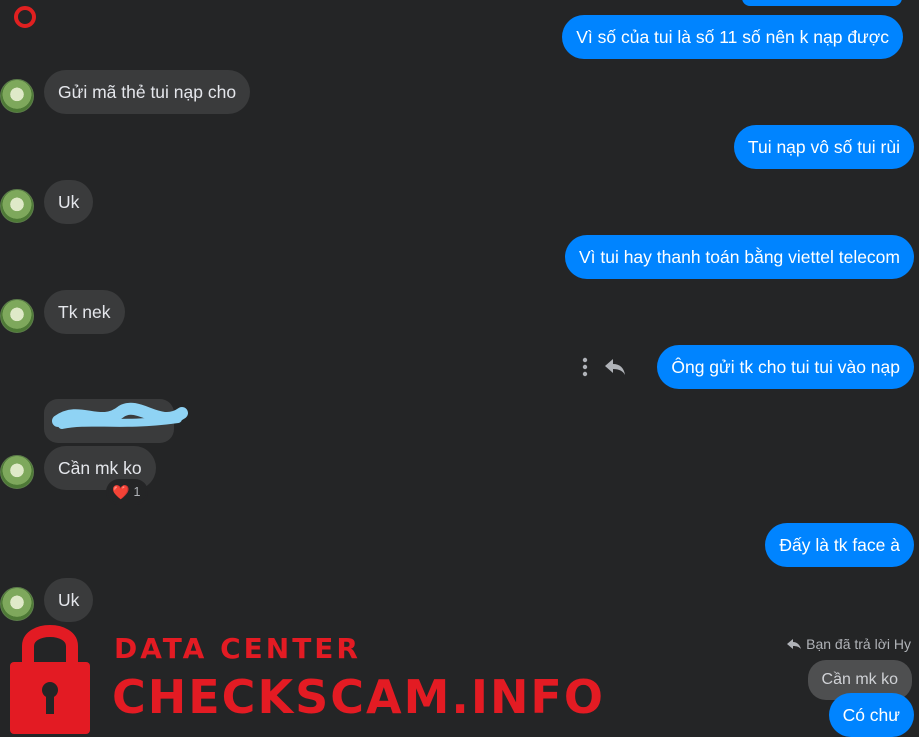 The width and height of the screenshot is (919, 737). What do you see at coordinates (237, 648) in the screenshot?
I see `watermark-title: DATA CENTER` at bounding box center [237, 648].